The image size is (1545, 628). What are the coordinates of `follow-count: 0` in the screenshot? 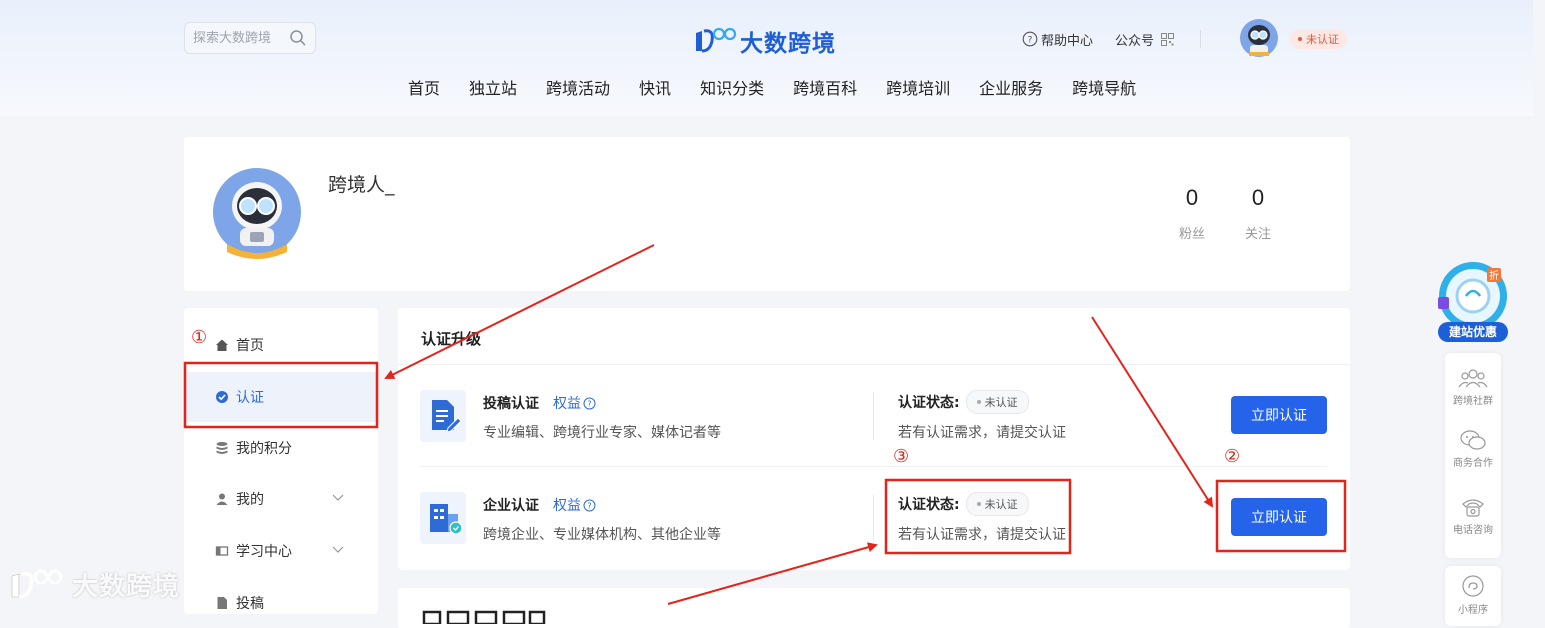 It's located at (1258, 197).